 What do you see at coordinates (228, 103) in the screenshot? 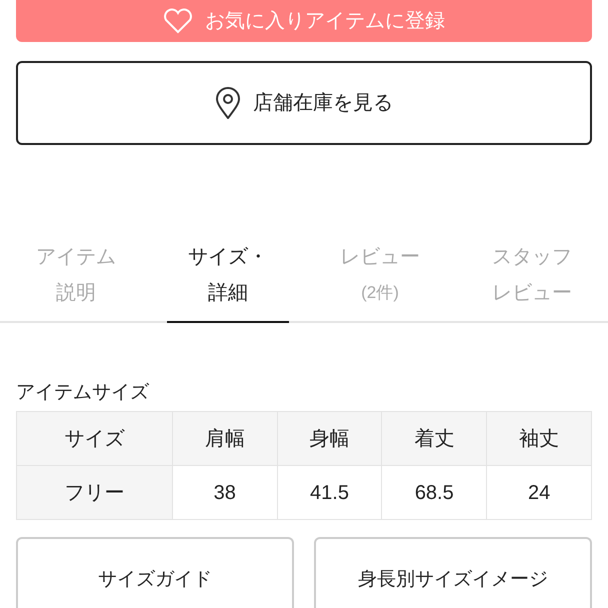
I see `location-pin-icon` at bounding box center [228, 103].